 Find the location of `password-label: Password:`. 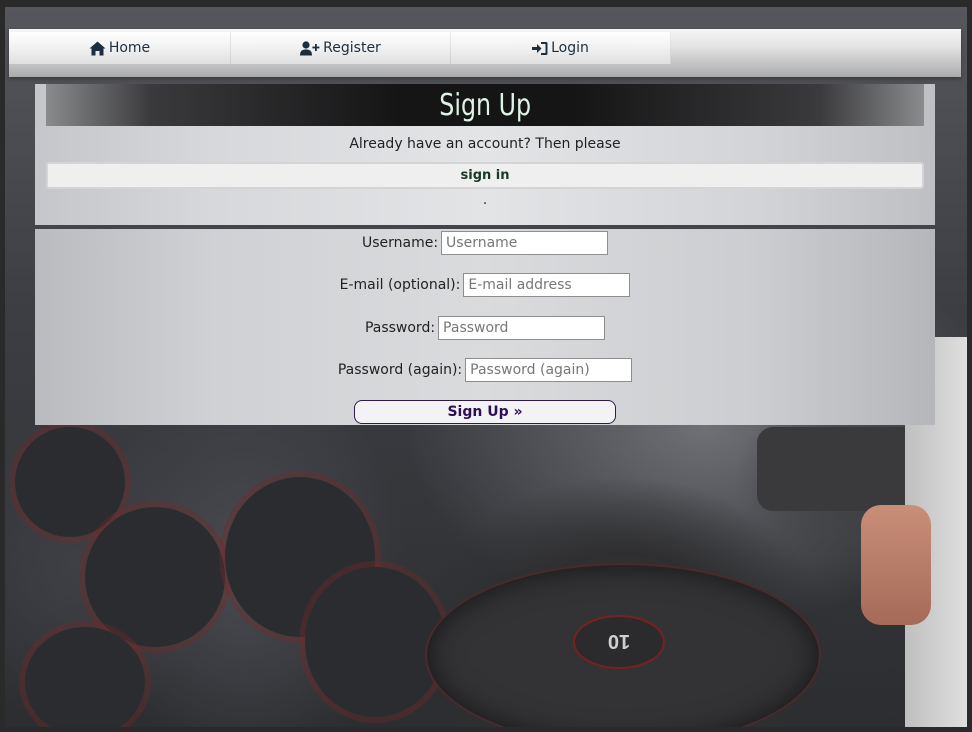

password-label: Password: is located at coordinates (400, 328).